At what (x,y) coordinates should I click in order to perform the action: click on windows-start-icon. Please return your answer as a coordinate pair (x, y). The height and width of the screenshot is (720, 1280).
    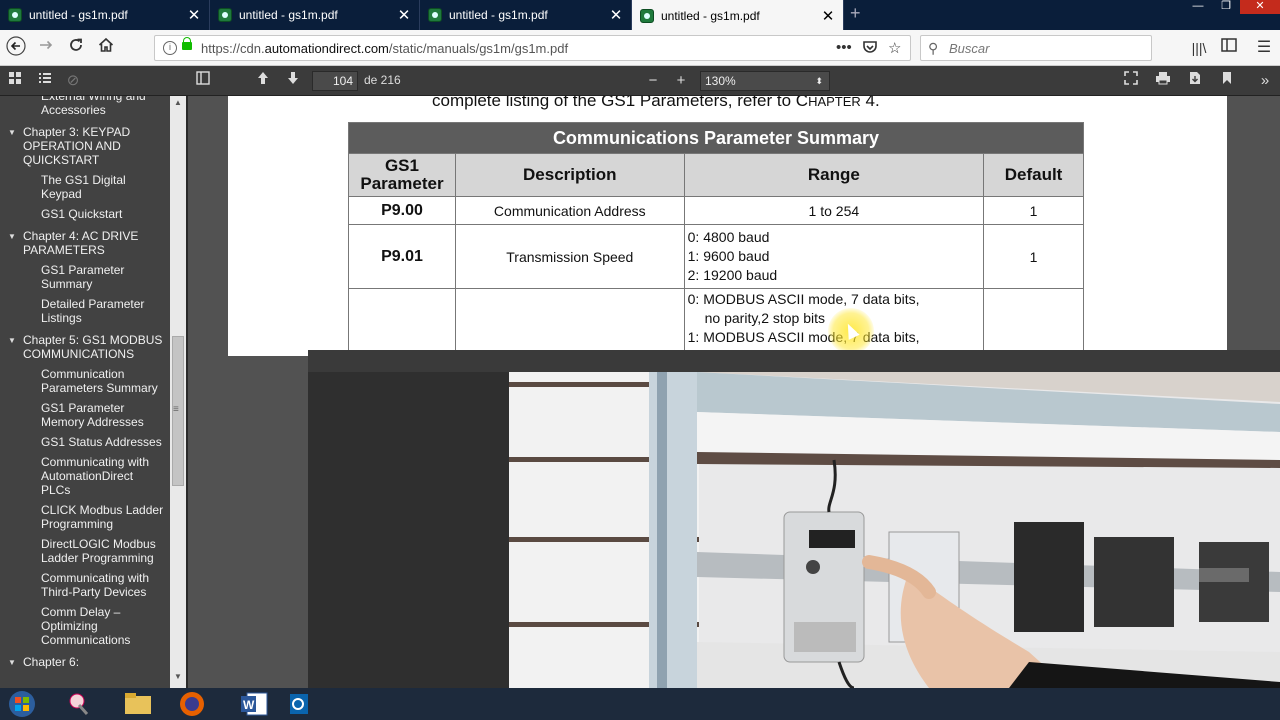
    Looking at the image, I should click on (22, 704).